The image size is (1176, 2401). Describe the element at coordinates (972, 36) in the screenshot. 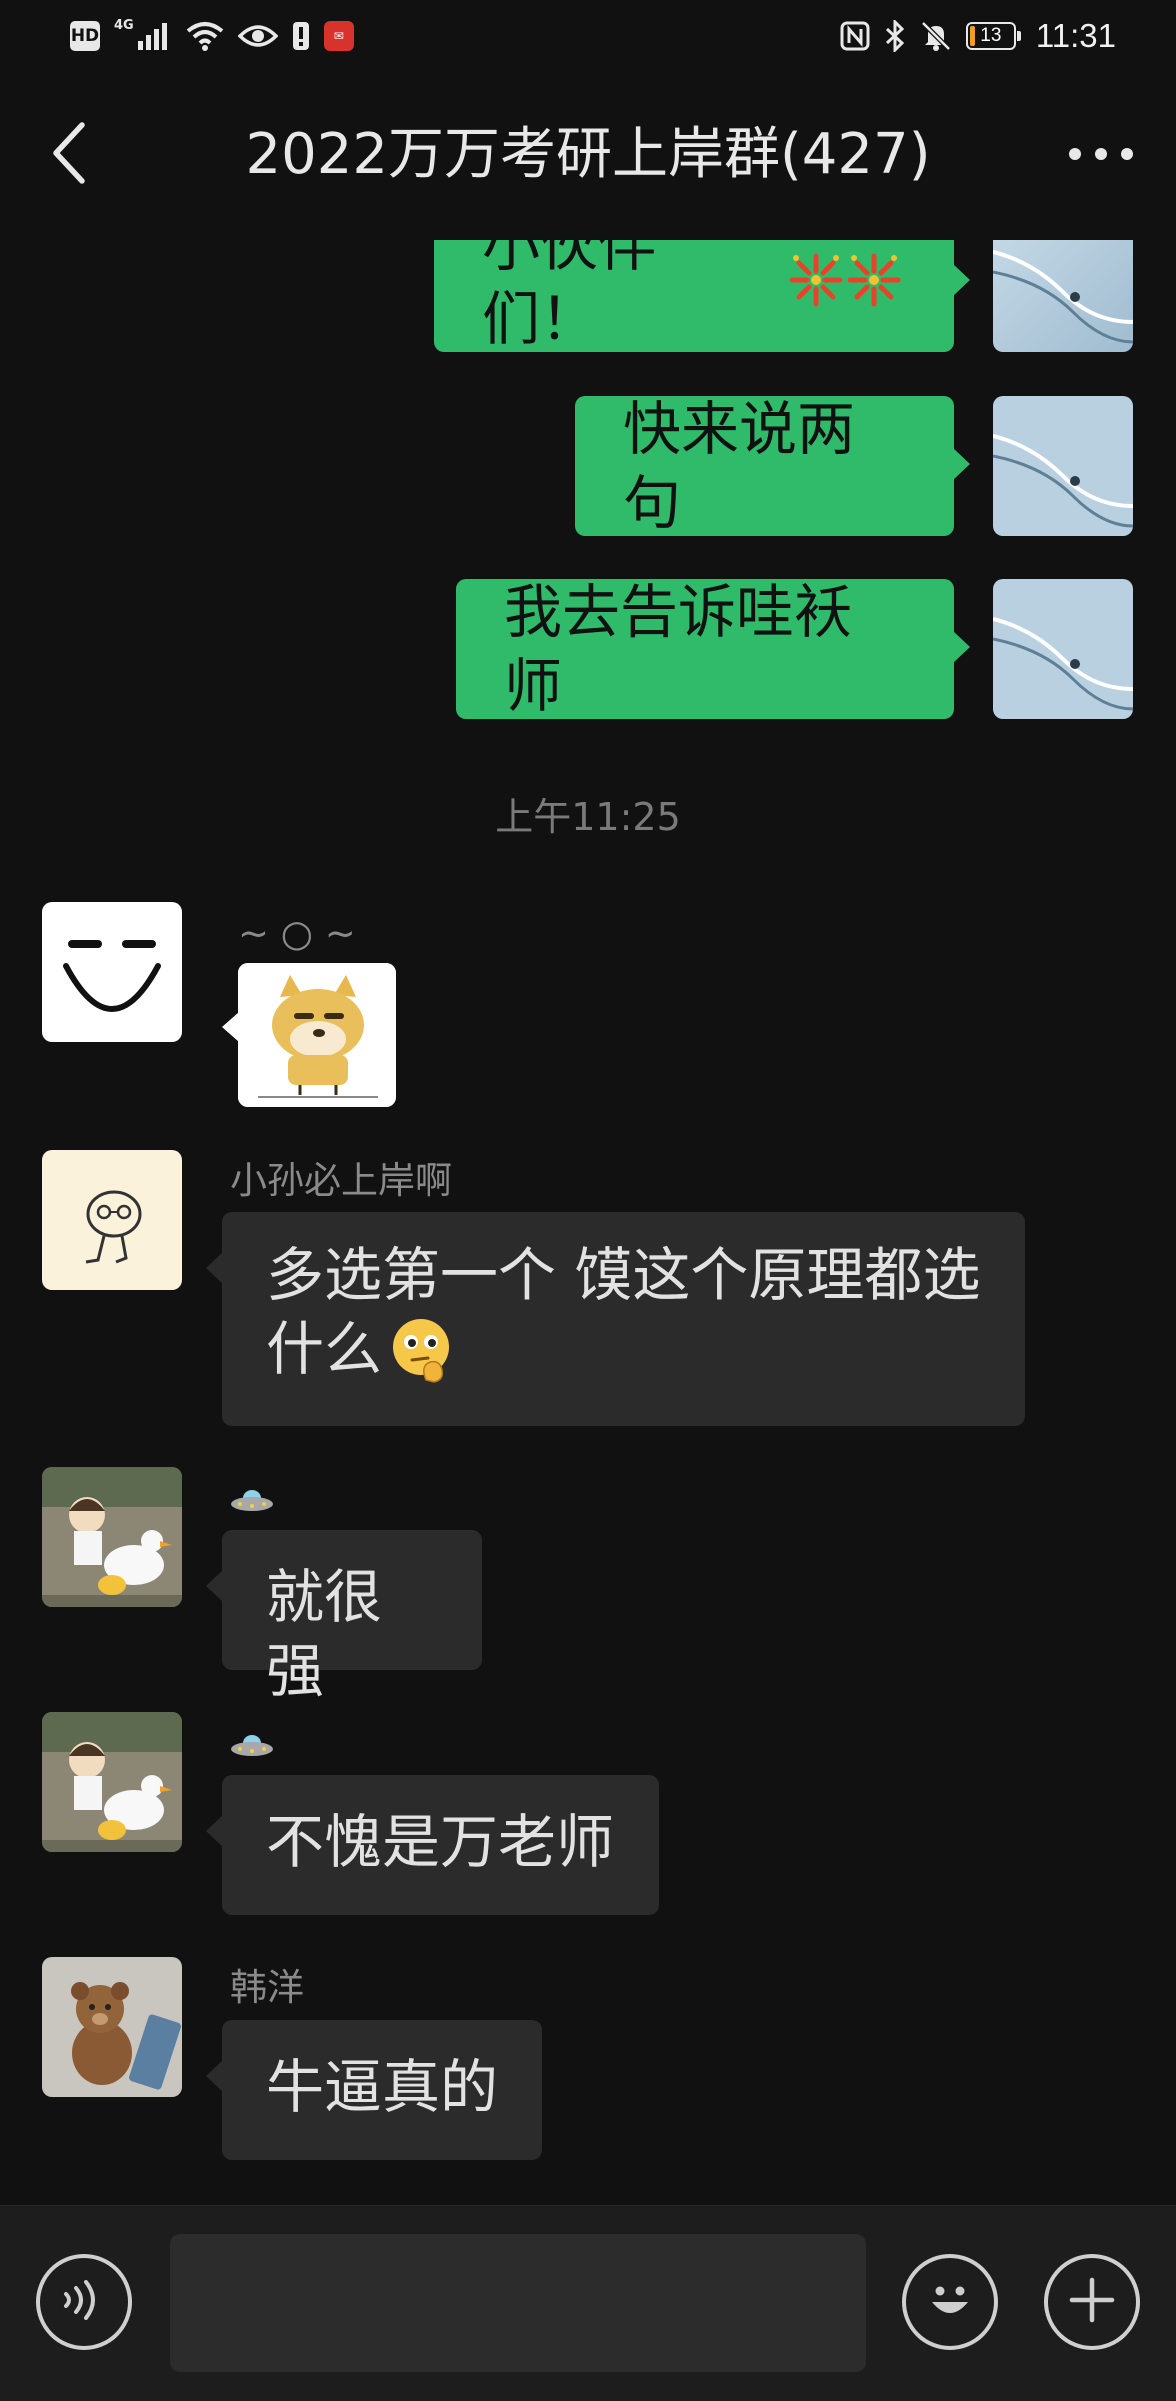

I see `battery-fill` at that location.